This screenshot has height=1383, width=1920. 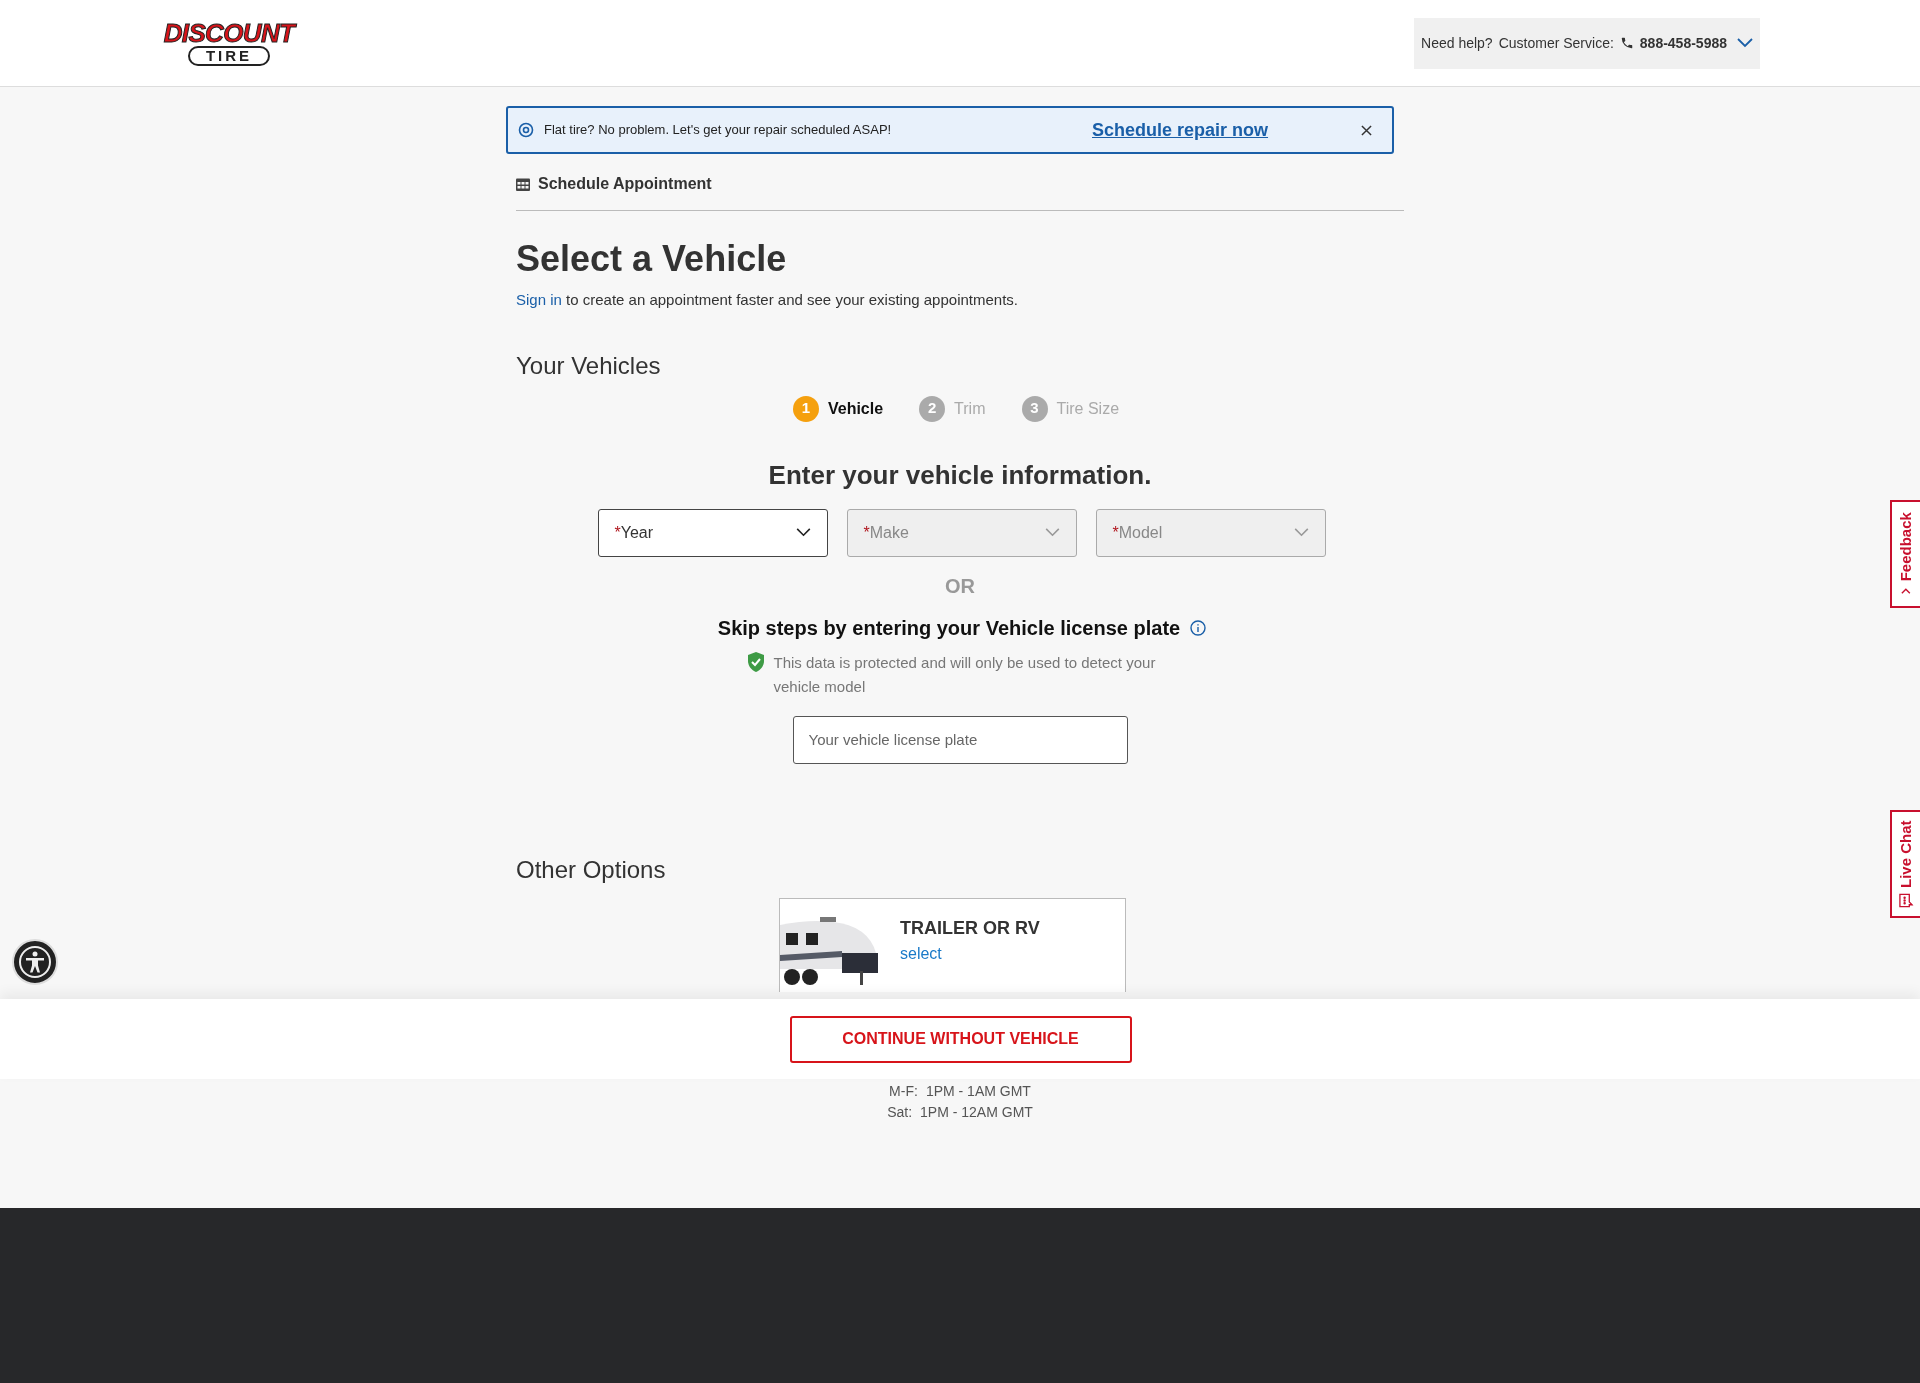 I want to click on service-label: Customer Service:, so click(x=1556, y=43).